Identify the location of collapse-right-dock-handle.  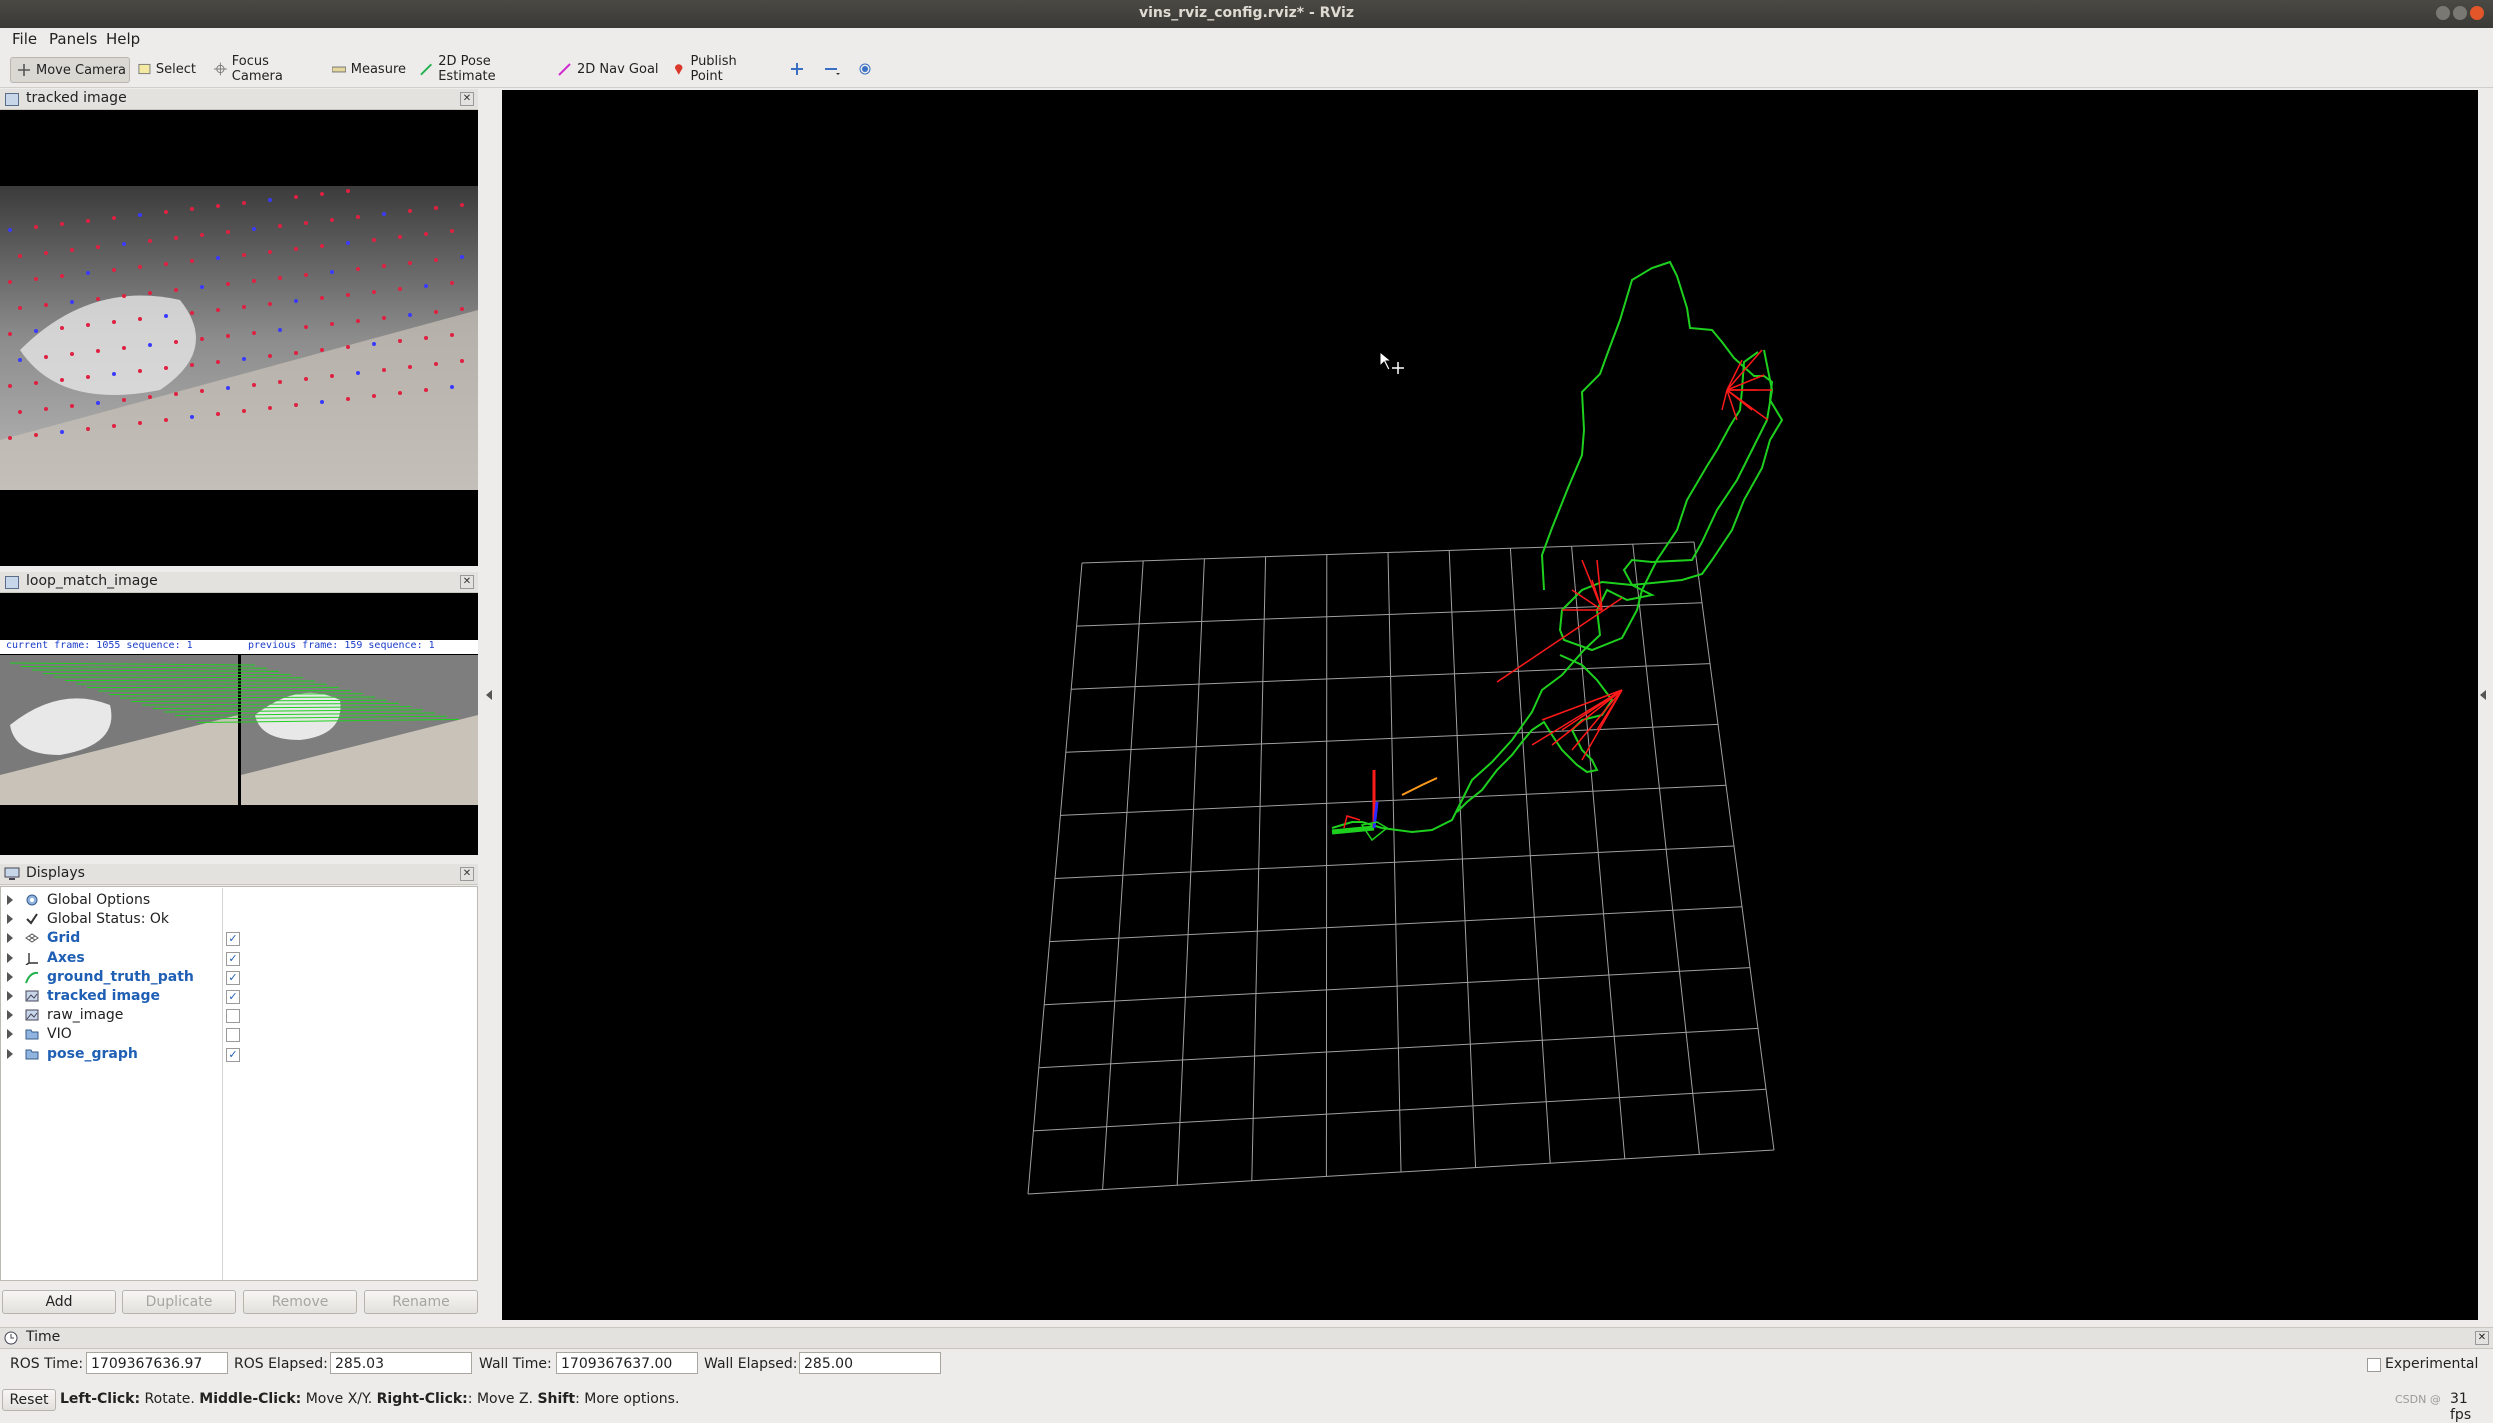
(2483, 695).